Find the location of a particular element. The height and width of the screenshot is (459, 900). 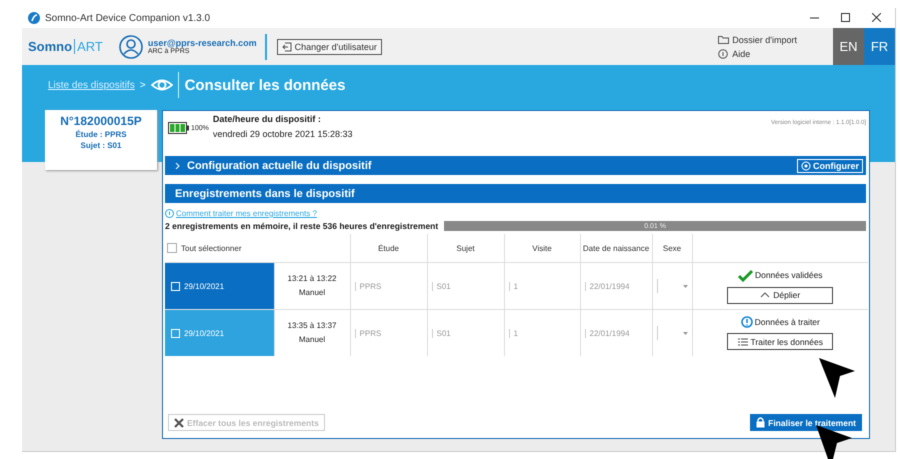

language-tab: FR is located at coordinates (879, 46).